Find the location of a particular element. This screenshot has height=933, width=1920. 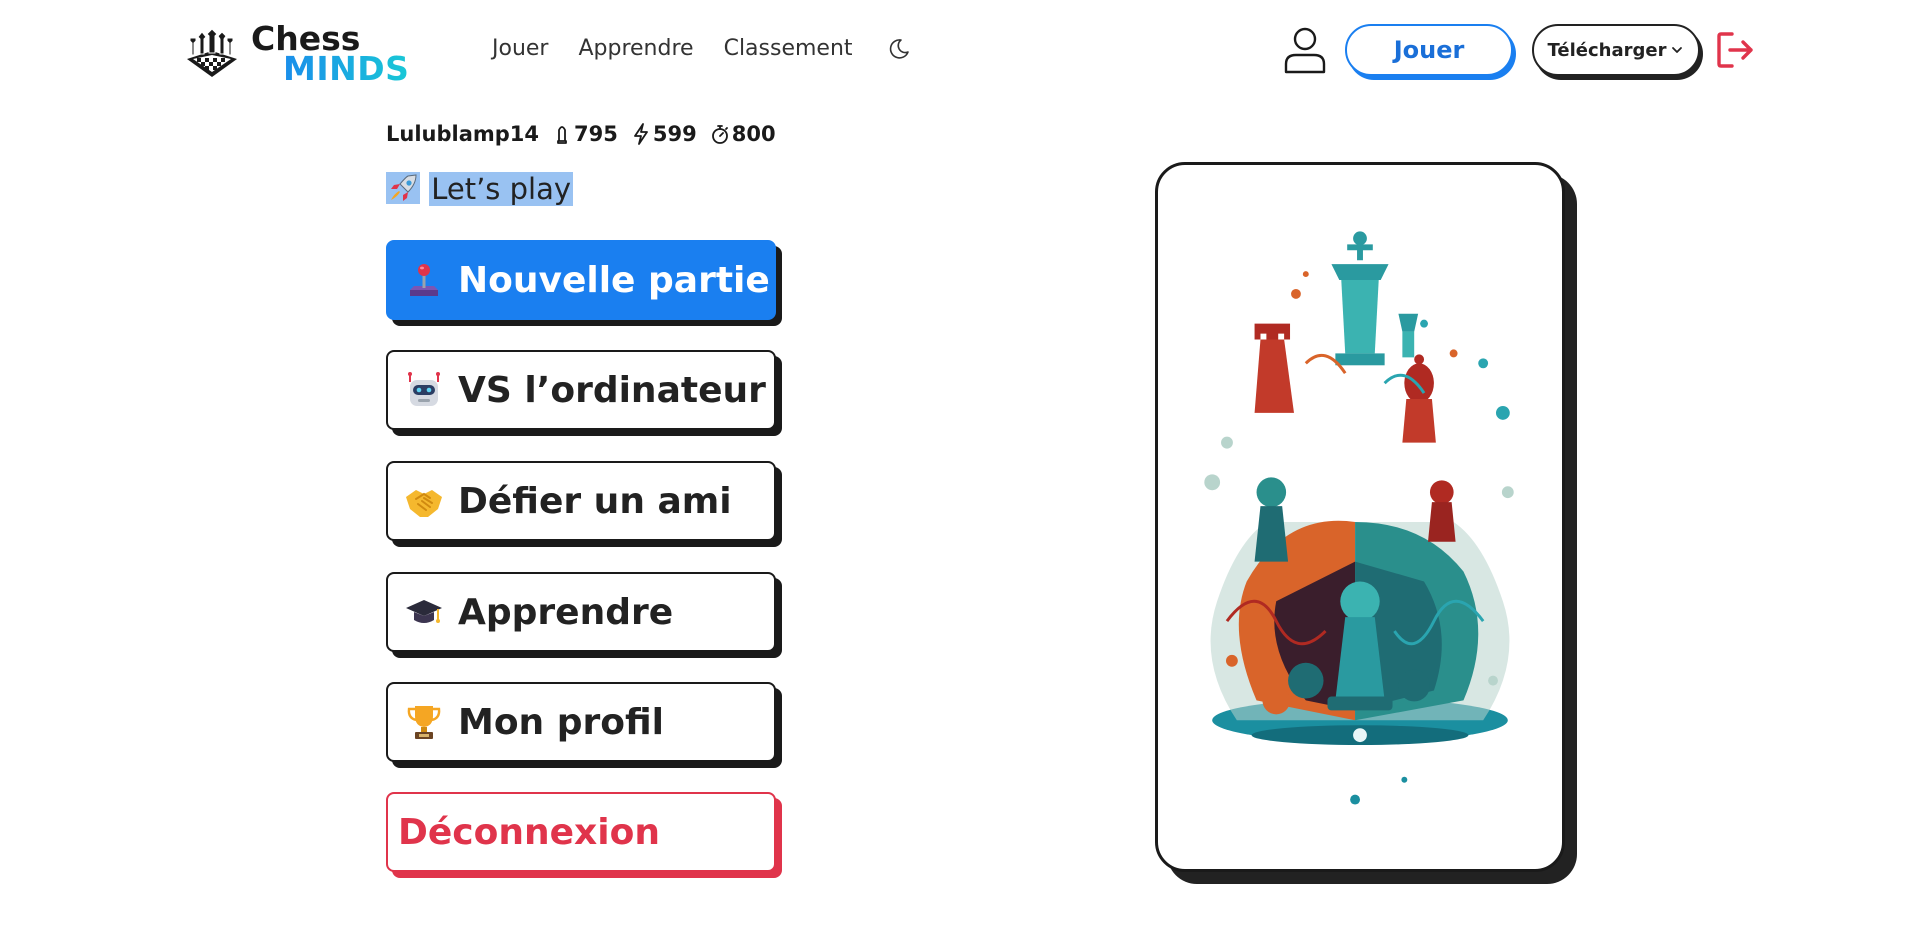

handshake-icon is located at coordinates (424, 503).